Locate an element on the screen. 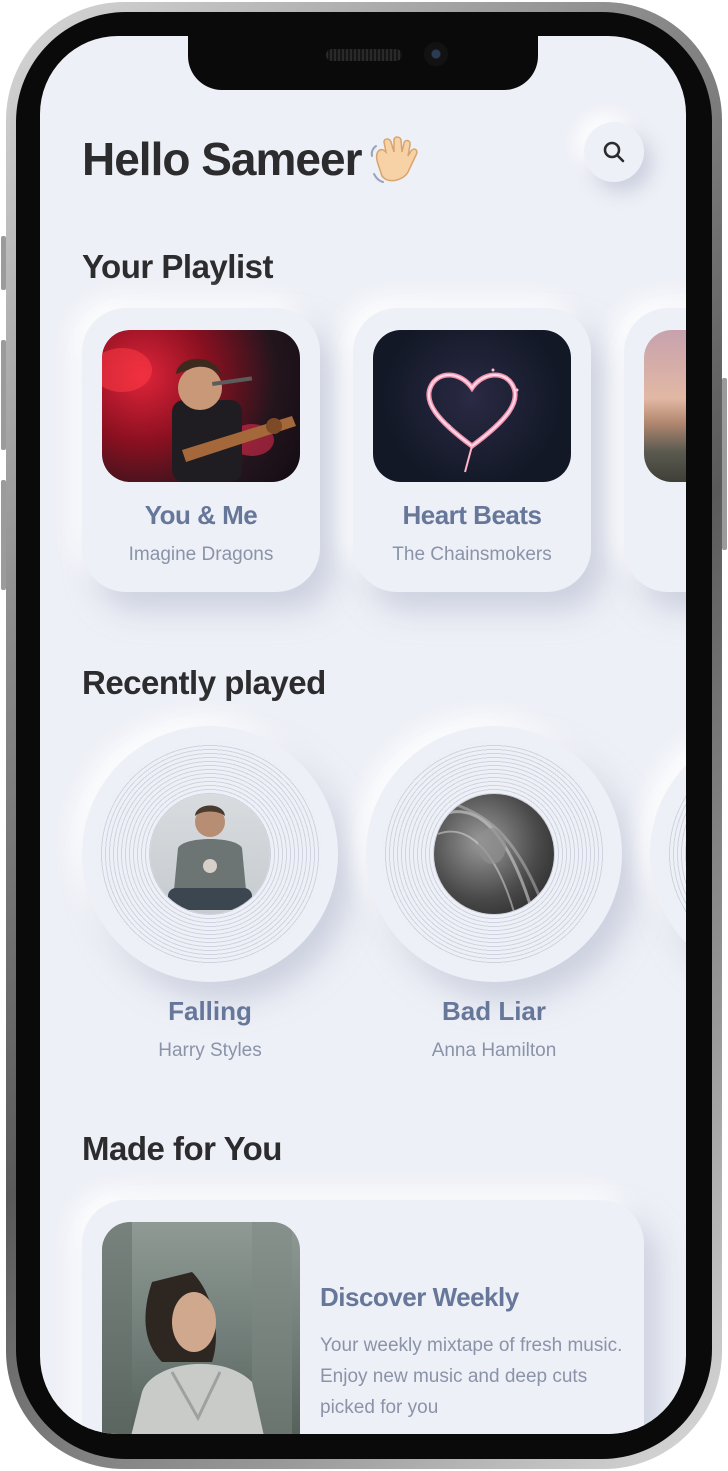 The height and width of the screenshot is (1471, 728). recent-title: Falling is located at coordinates (210, 1011).